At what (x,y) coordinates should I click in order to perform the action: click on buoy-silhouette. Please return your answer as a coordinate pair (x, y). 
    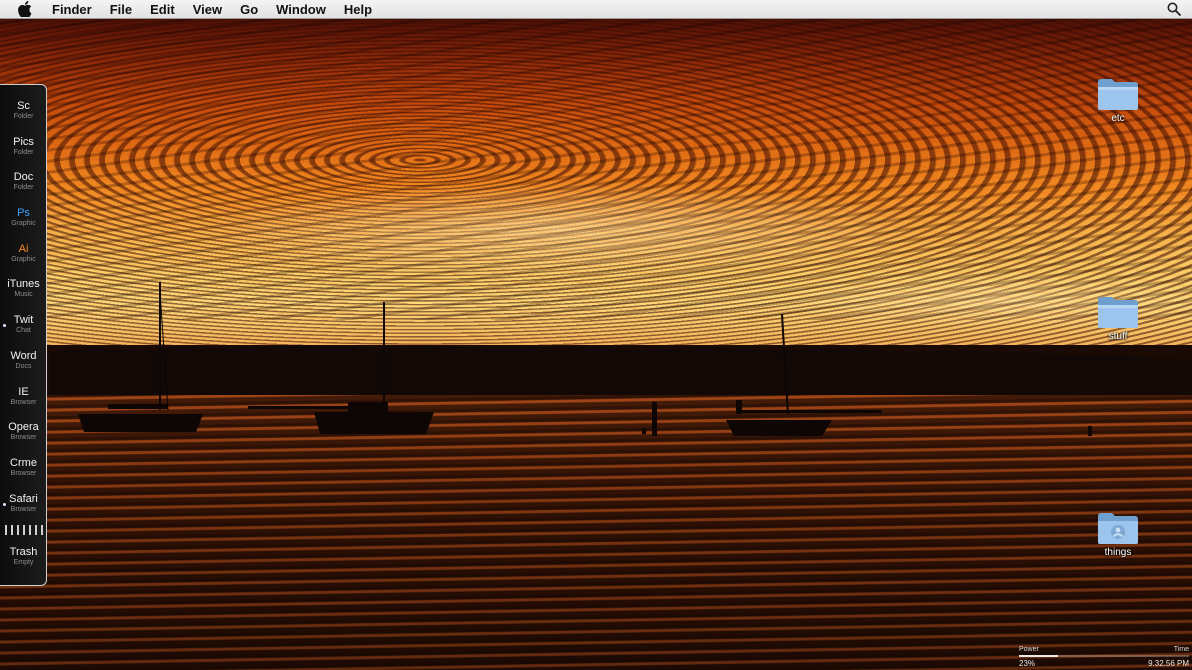
    Looking at the image, I should click on (1090, 431).